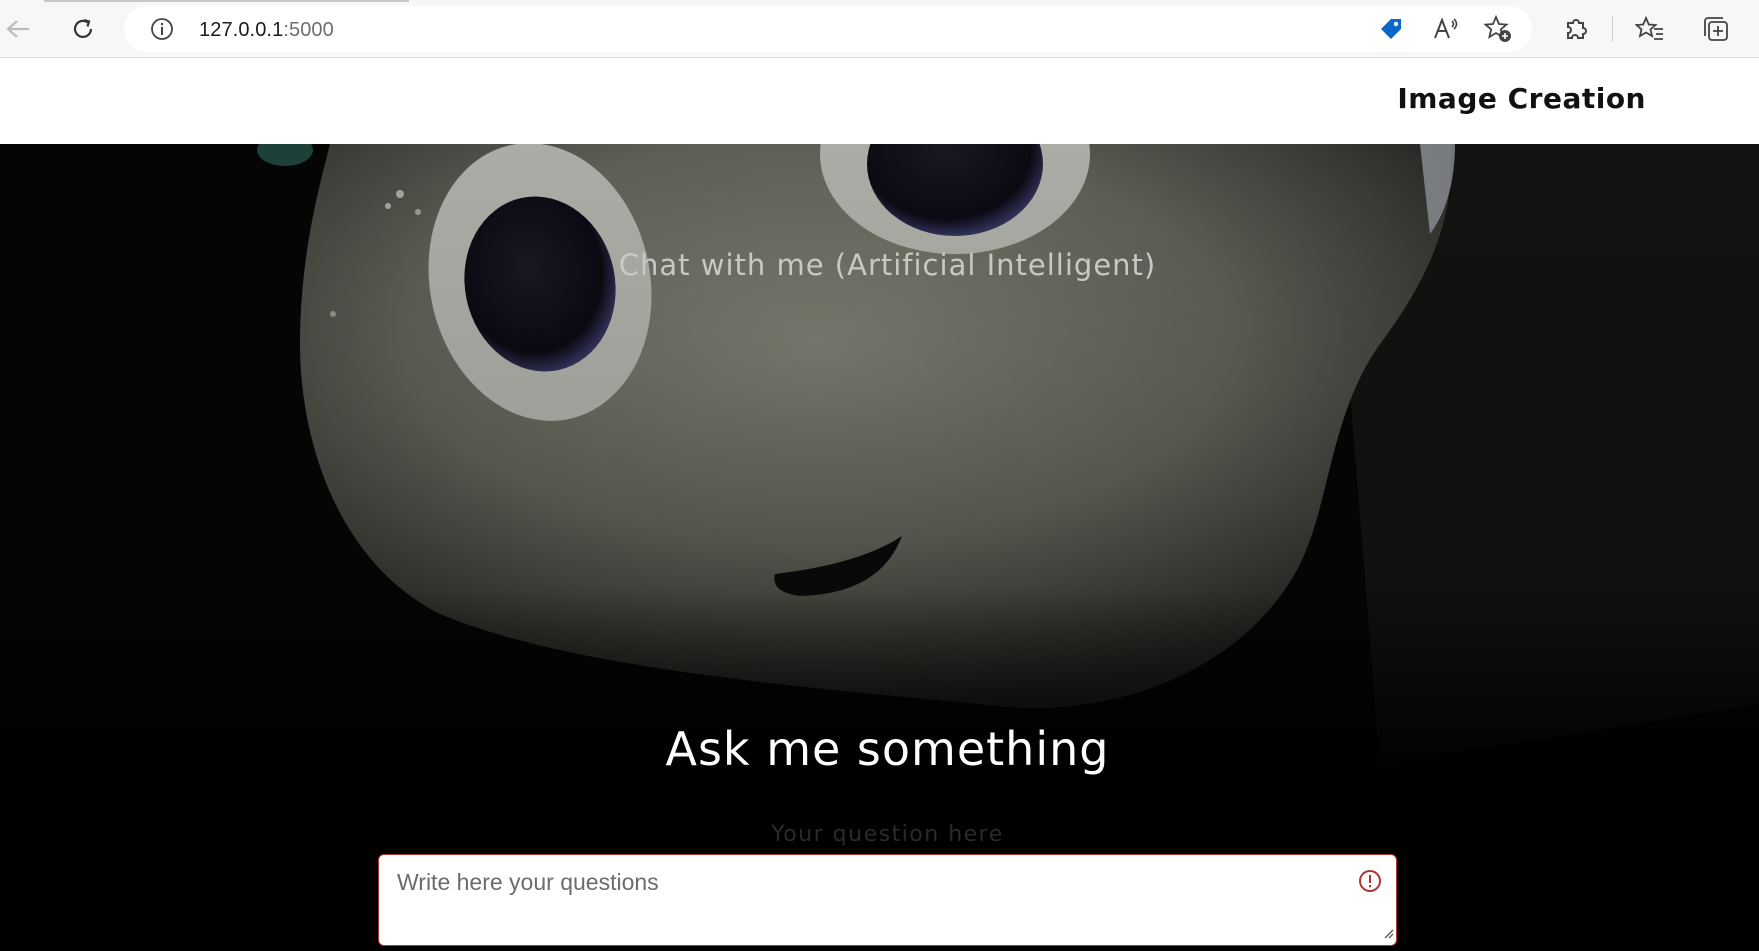 The image size is (1759, 951). I want to click on site-info-button, so click(162, 31).